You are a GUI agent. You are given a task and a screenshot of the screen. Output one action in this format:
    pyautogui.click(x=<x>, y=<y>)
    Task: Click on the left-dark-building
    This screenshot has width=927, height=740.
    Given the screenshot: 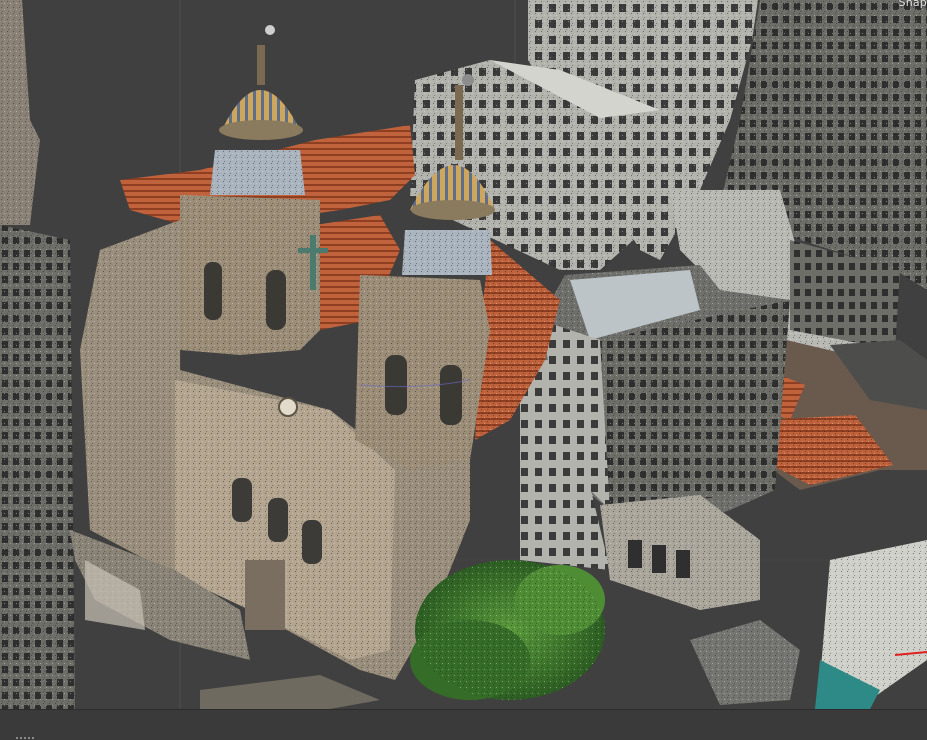 What is the action you would take?
    pyautogui.click(x=37, y=467)
    